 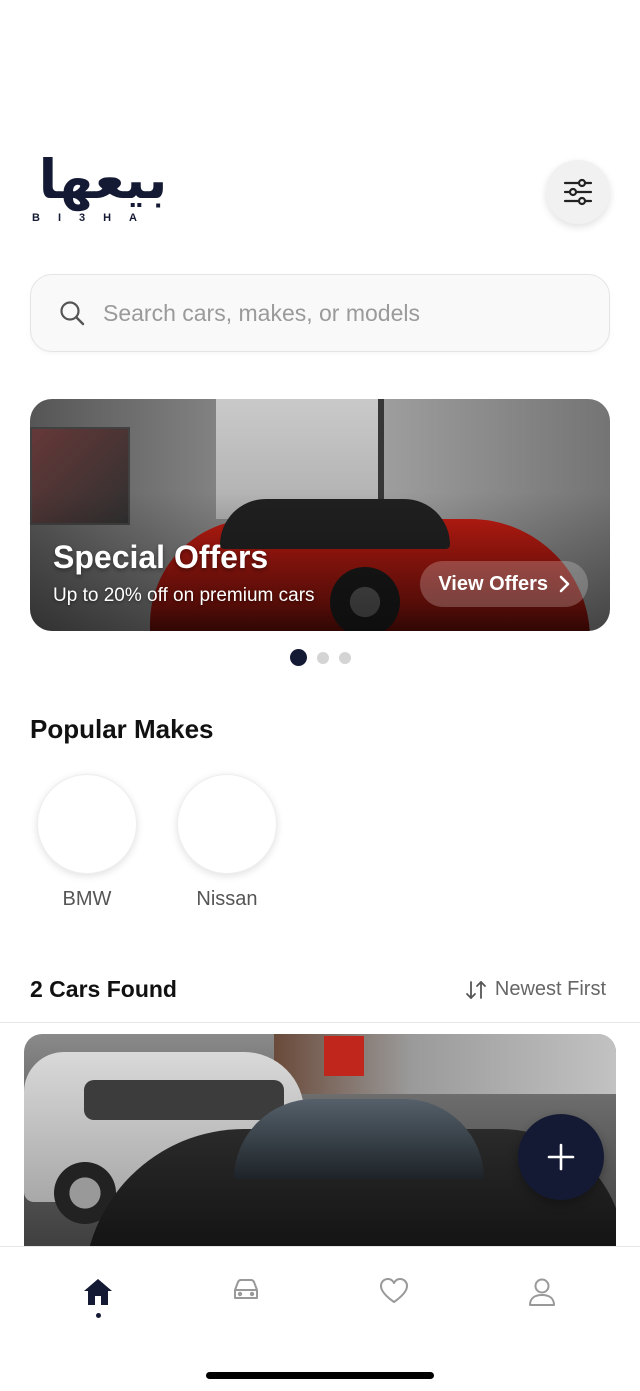 What do you see at coordinates (184, 595) in the screenshot?
I see `banner-subtitle: Up to 20% off on premium cars` at bounding box center [184, 595].